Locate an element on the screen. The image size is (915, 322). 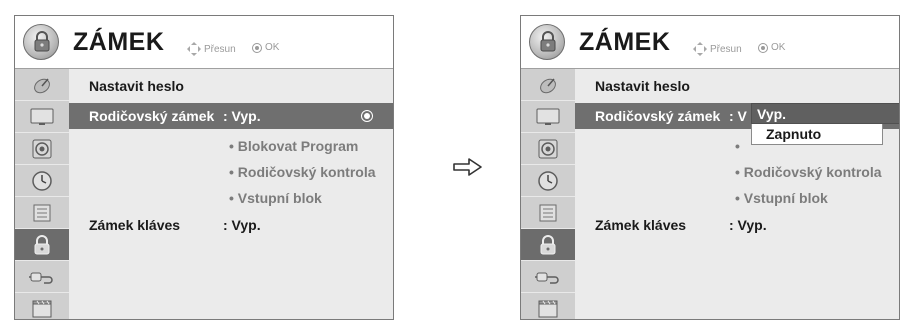
parental-lock-value: : V is located at coordinates (738, 116).